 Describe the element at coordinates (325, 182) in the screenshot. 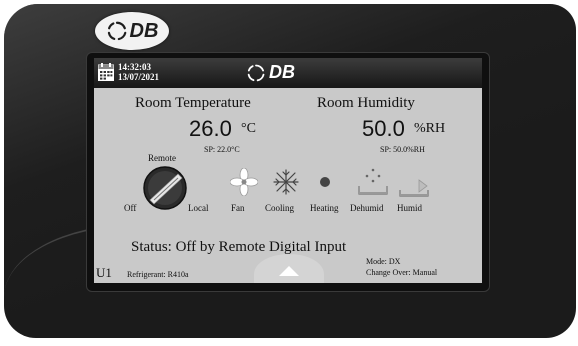

I see `heating-dot-icon` at that location.